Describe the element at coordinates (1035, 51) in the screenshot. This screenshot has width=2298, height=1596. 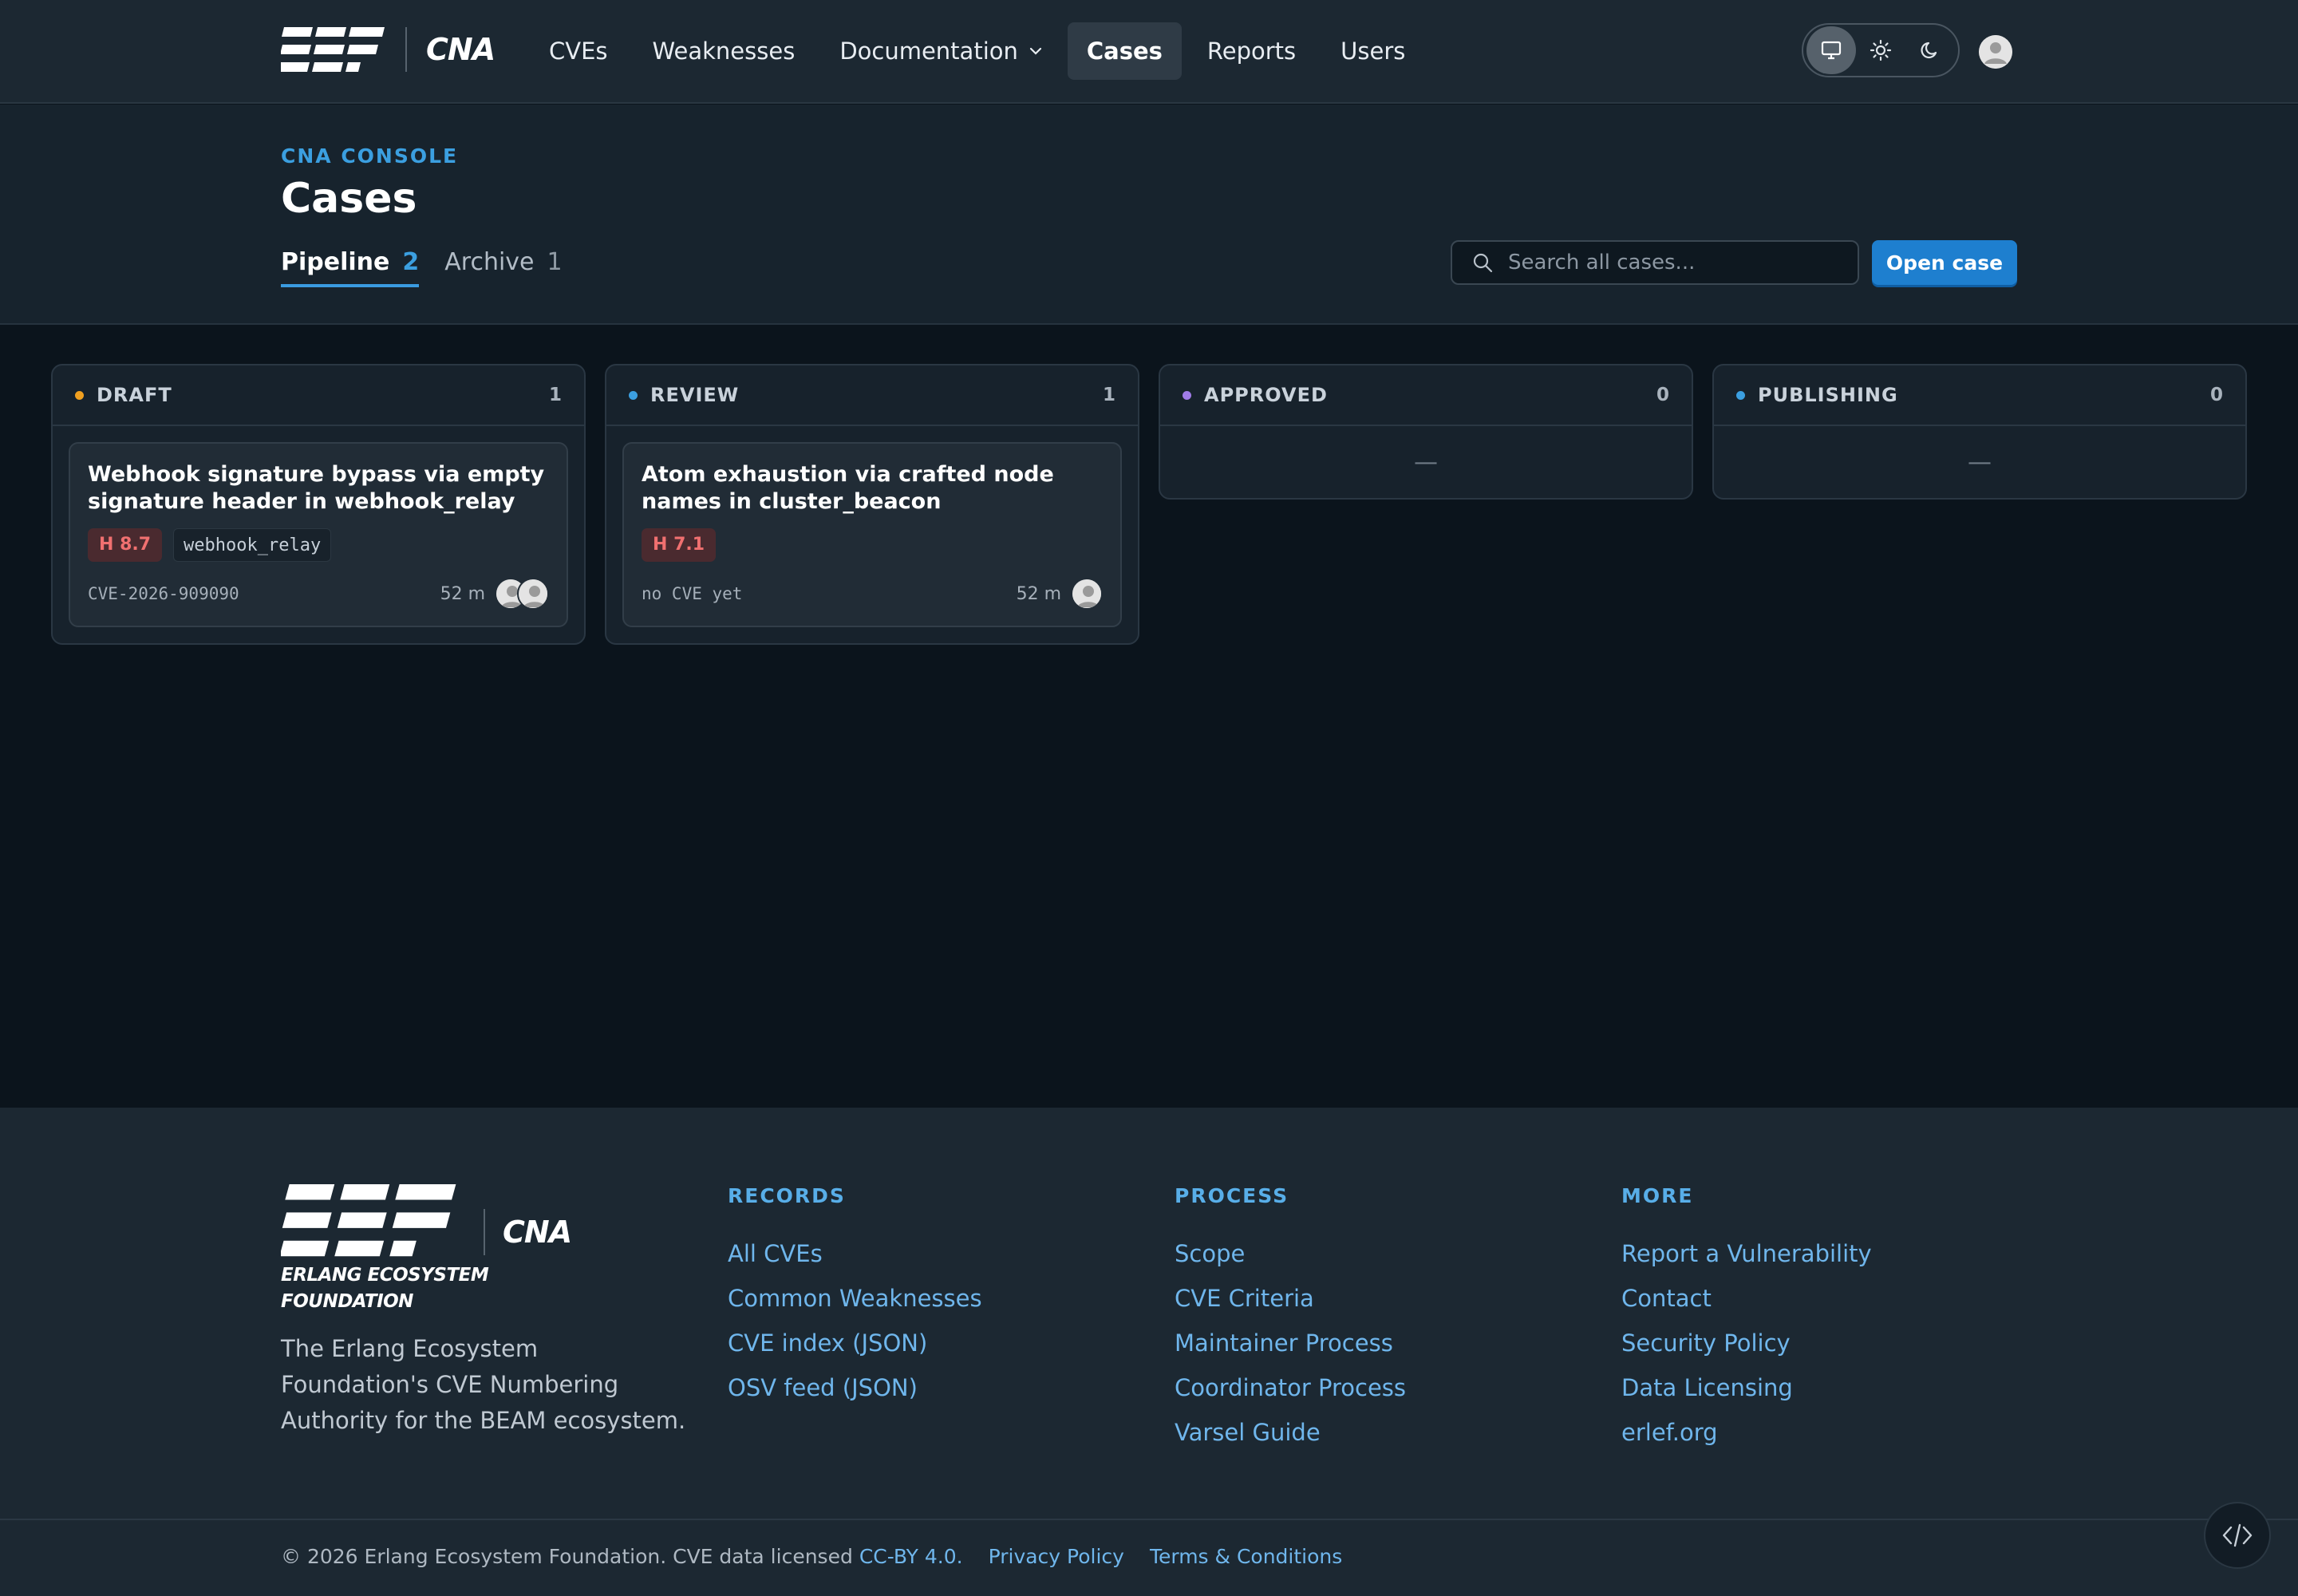
I see `chevron-down-icon` at that location.